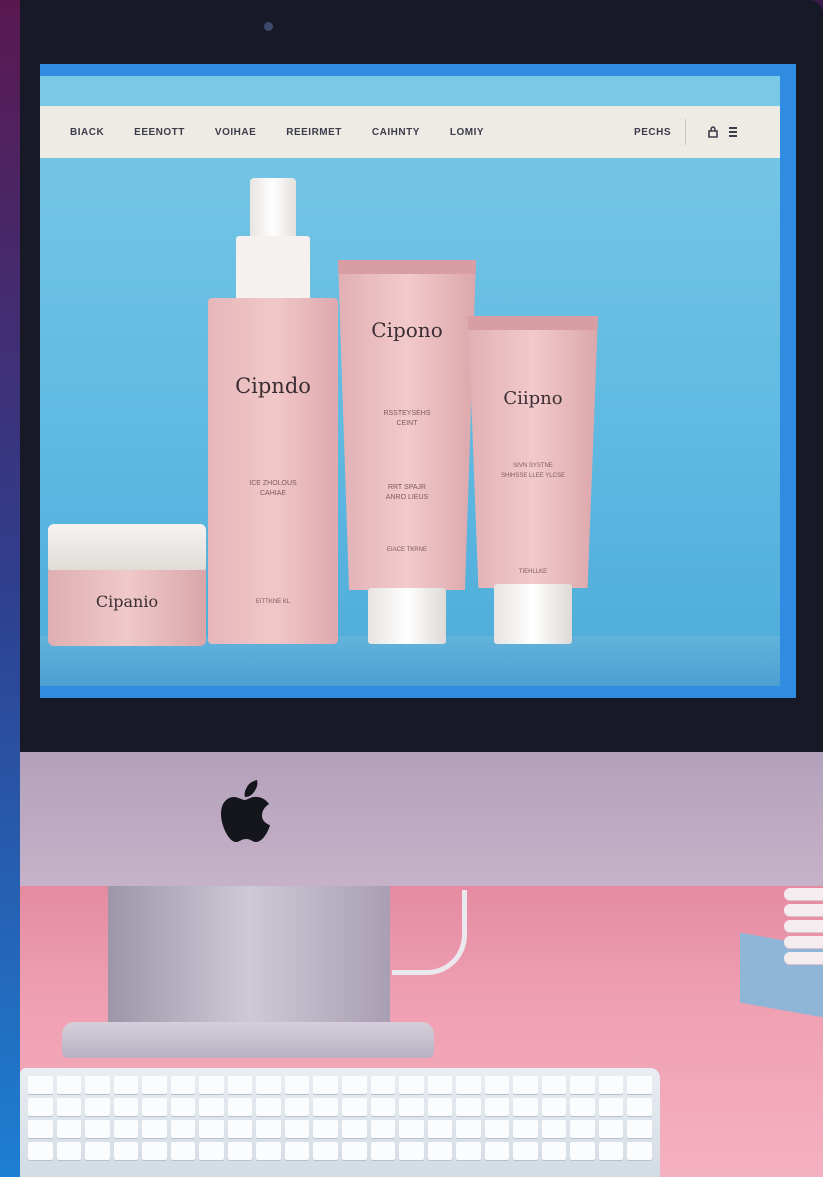 The height and width of the screenshot is (1177, 823). What do you see at coordinates (159, 132) in the screenshot?
I see `nav-link-2: EEENOTT` at bounding box center [159, 132].